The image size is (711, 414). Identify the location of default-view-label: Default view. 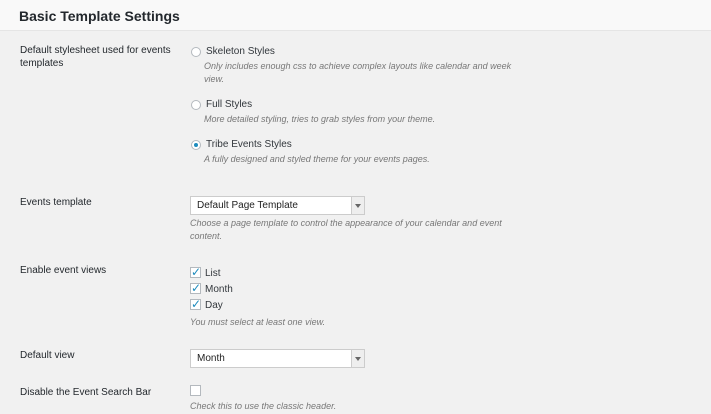
(47, 355).